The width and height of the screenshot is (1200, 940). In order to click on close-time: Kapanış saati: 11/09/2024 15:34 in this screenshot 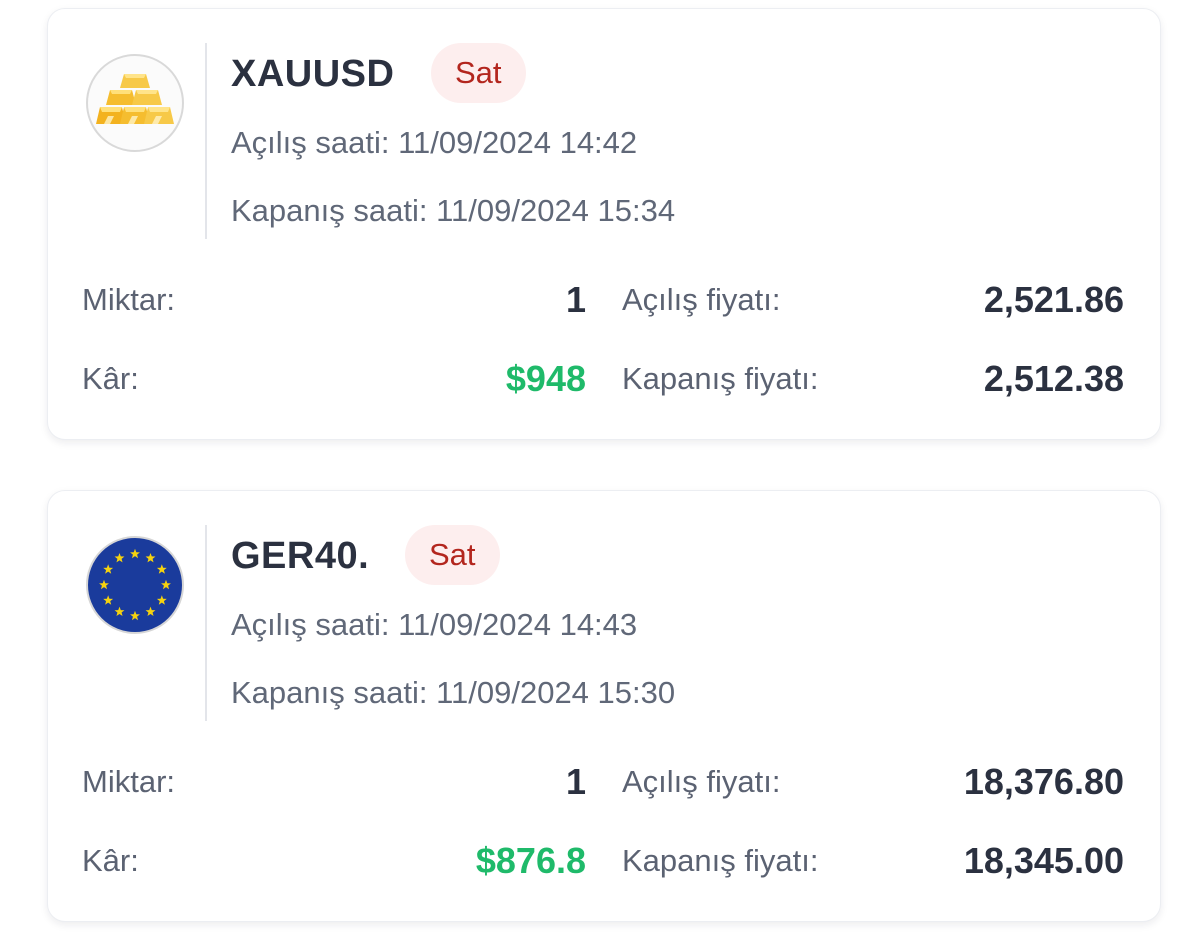, I will do `click(453, 210)`.